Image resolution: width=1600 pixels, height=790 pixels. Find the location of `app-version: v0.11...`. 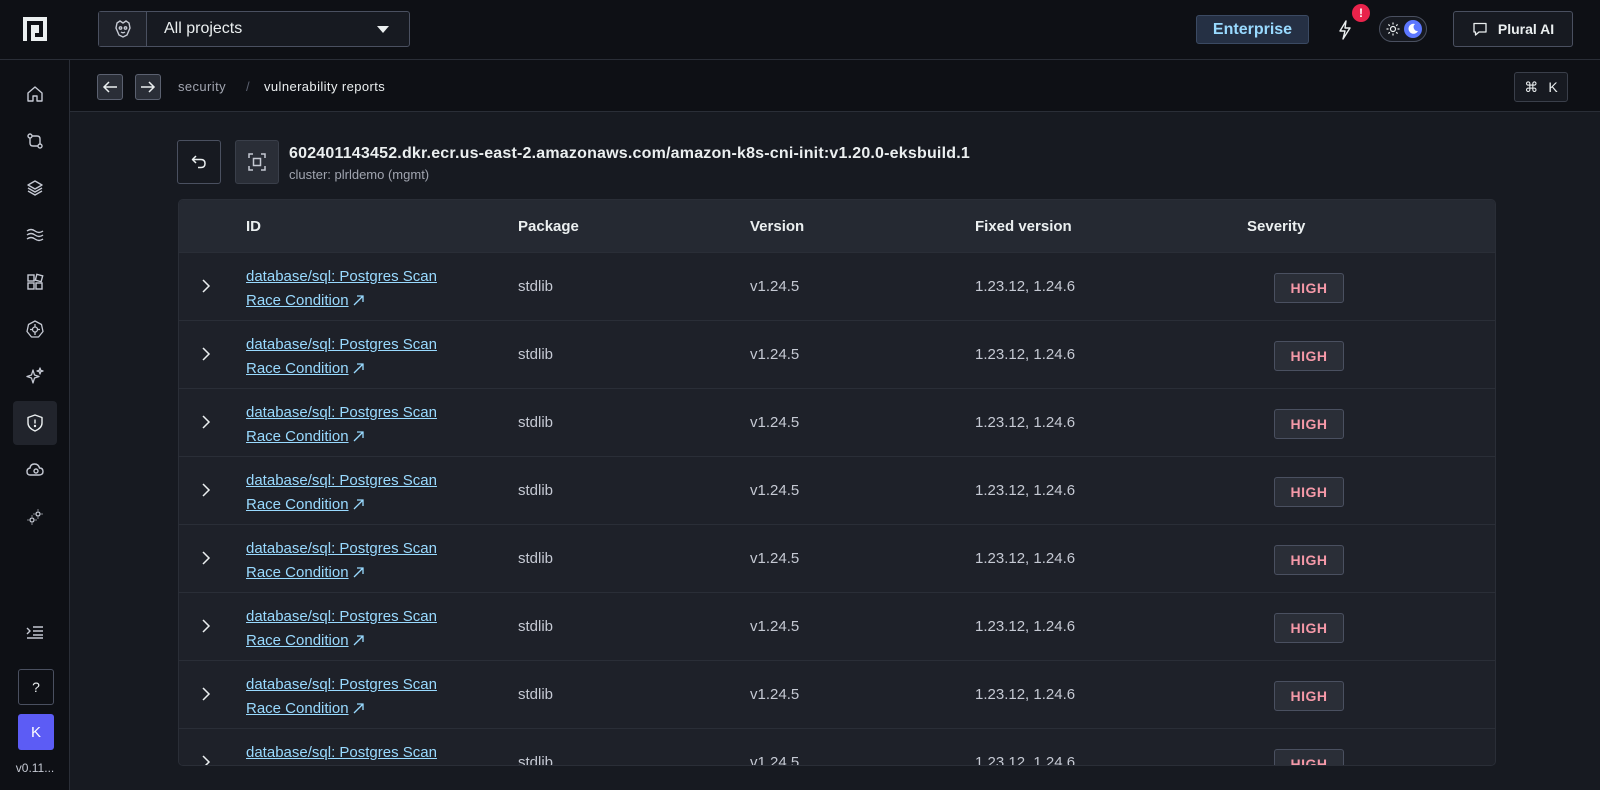

app-version: v0.11... is located at coordinates (35, 768).